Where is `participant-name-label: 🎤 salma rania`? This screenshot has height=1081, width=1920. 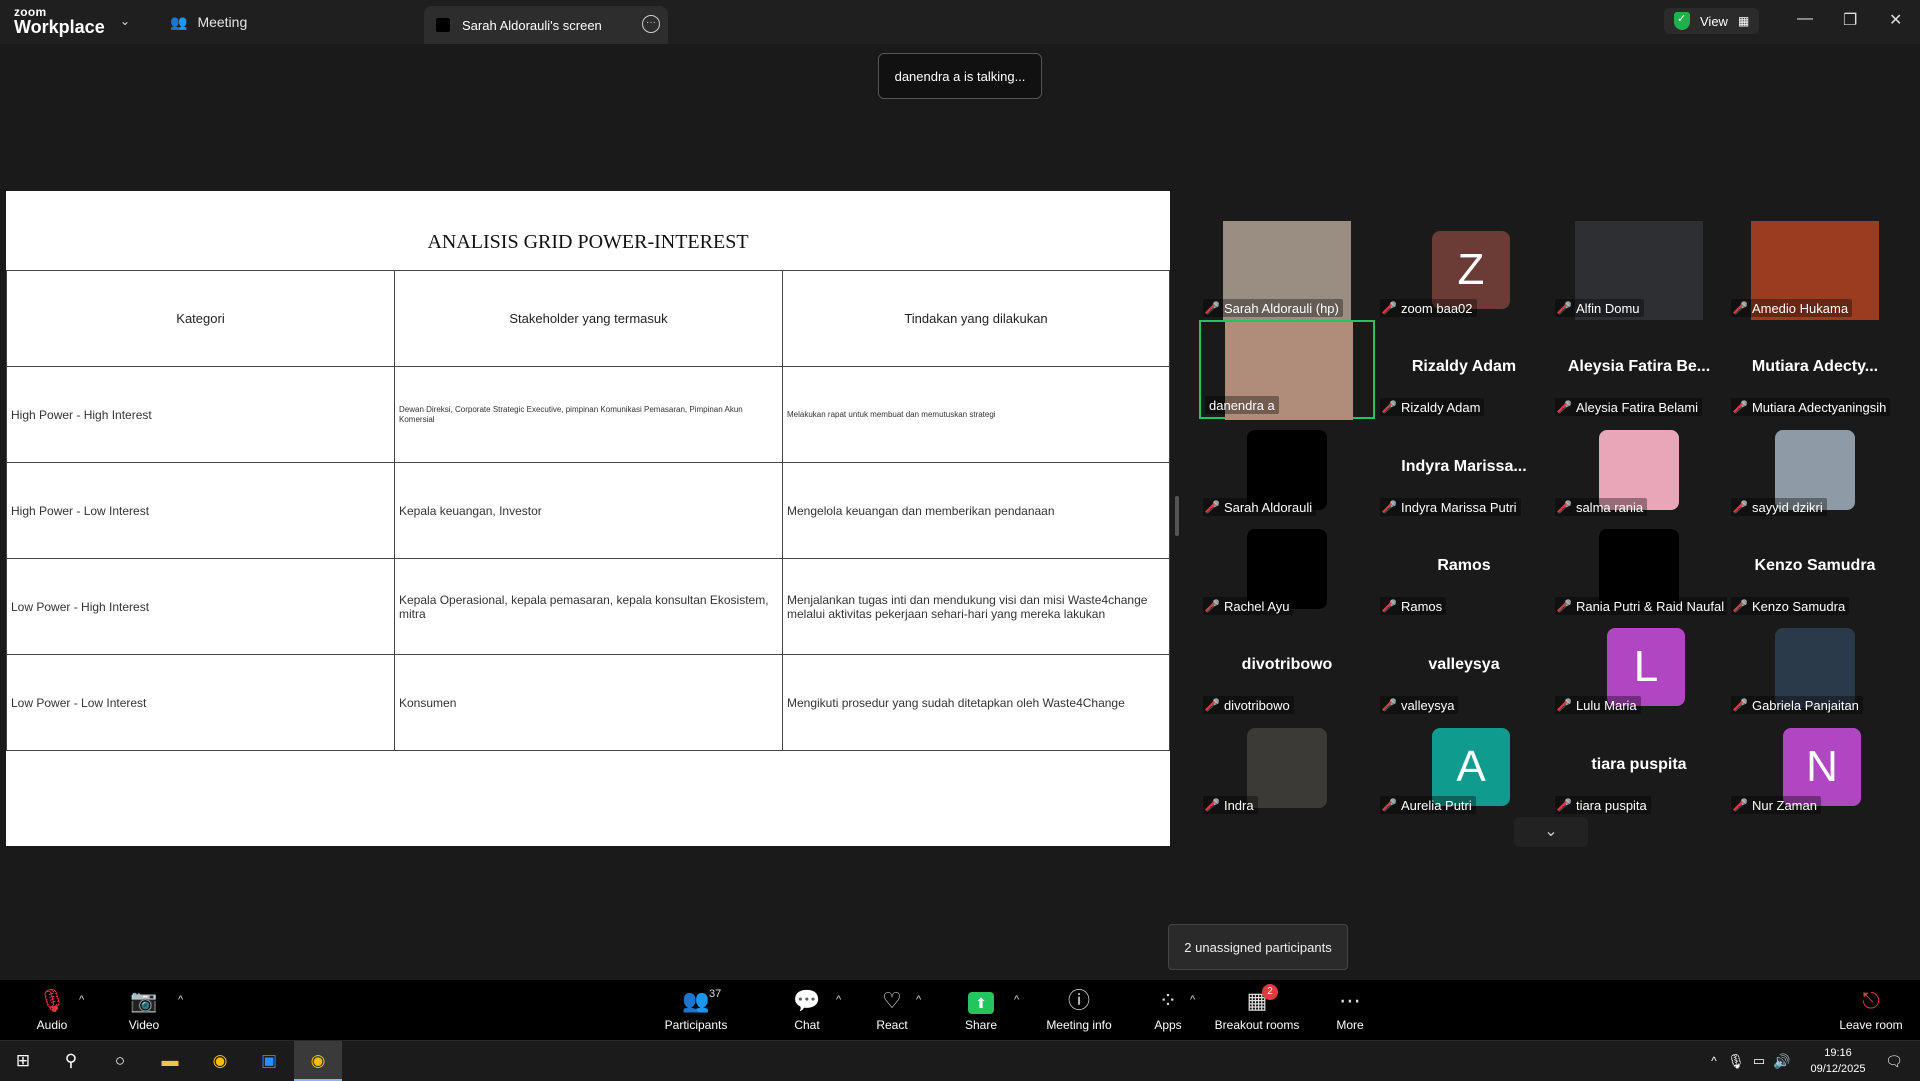 participant-name-label: 🎤 salma rania is located at coordinates (1601, 507).